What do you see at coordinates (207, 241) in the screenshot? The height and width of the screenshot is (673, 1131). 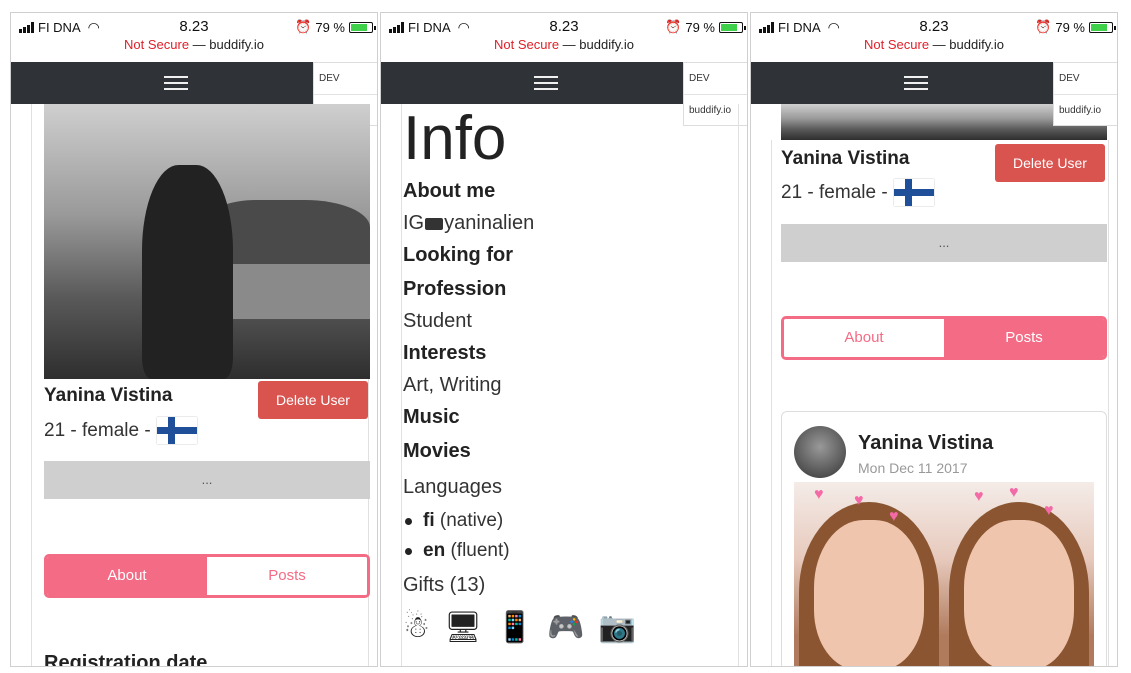 I see `profile-photo` at bounding box center [207, 241].